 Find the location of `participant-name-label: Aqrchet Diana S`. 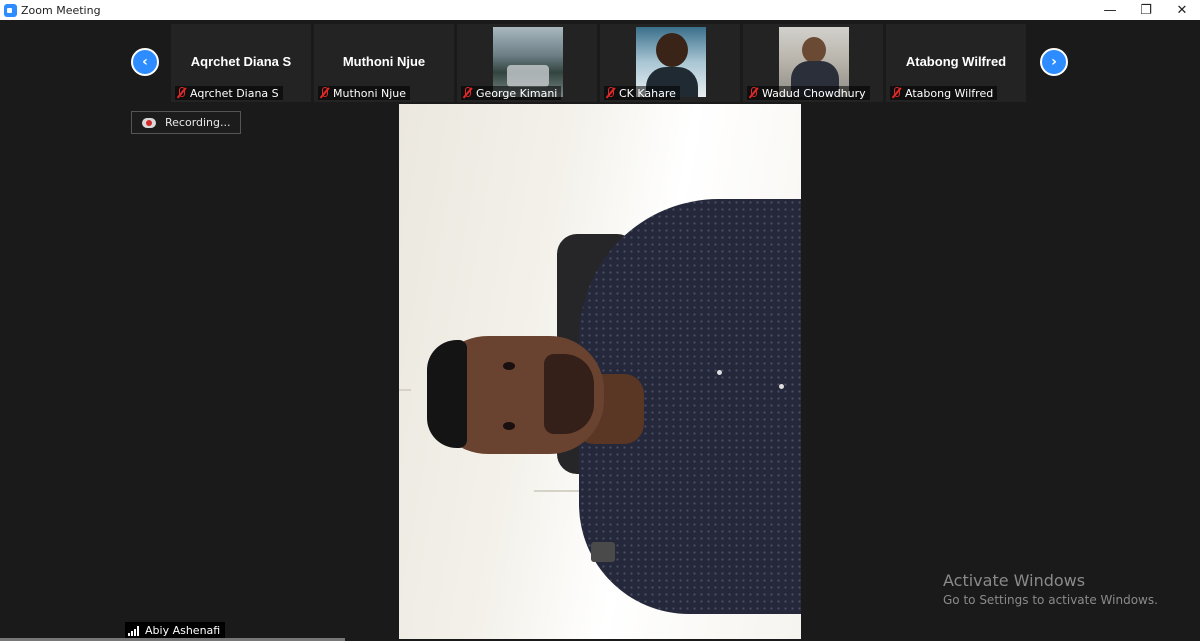

participant-name-label: Aqrchet Diana S is located at coordinates (229, 93).